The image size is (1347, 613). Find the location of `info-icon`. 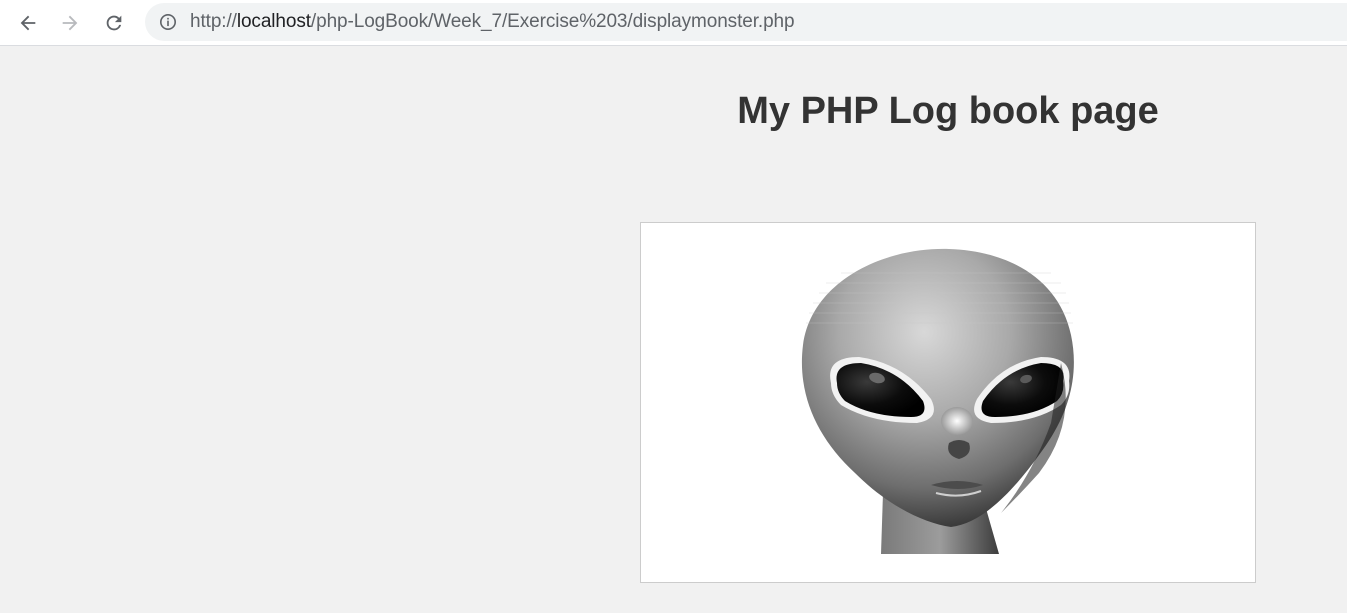

info-icon is located at coordinates (168, 22).